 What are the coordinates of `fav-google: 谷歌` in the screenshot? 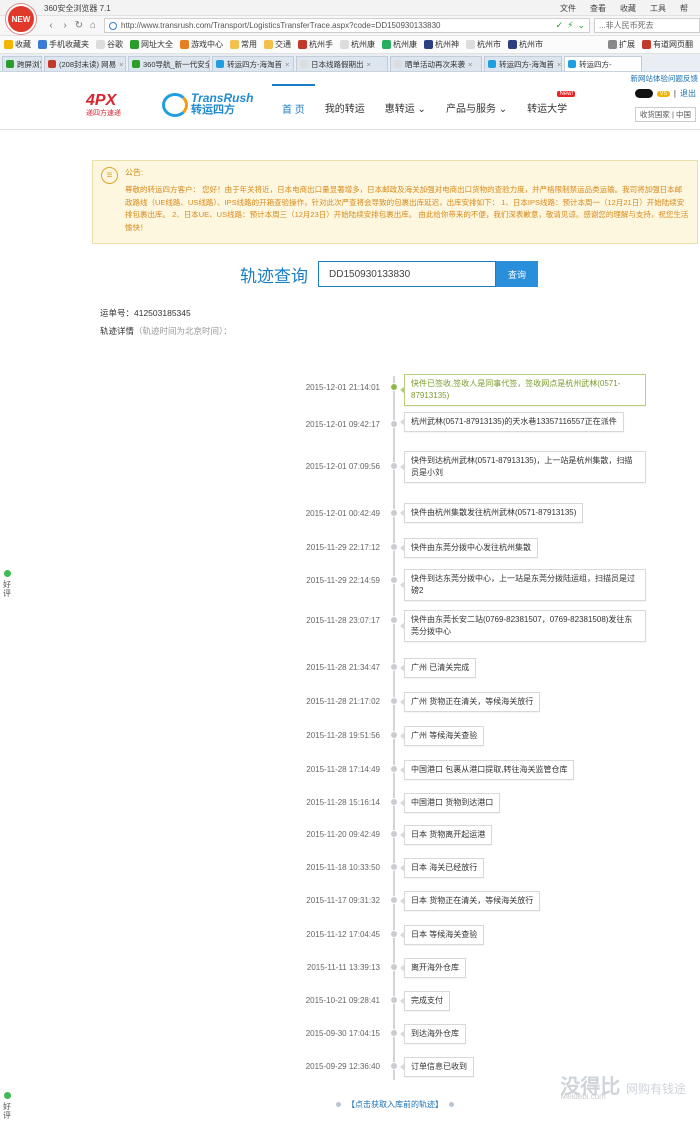 It's located at (109, 44).